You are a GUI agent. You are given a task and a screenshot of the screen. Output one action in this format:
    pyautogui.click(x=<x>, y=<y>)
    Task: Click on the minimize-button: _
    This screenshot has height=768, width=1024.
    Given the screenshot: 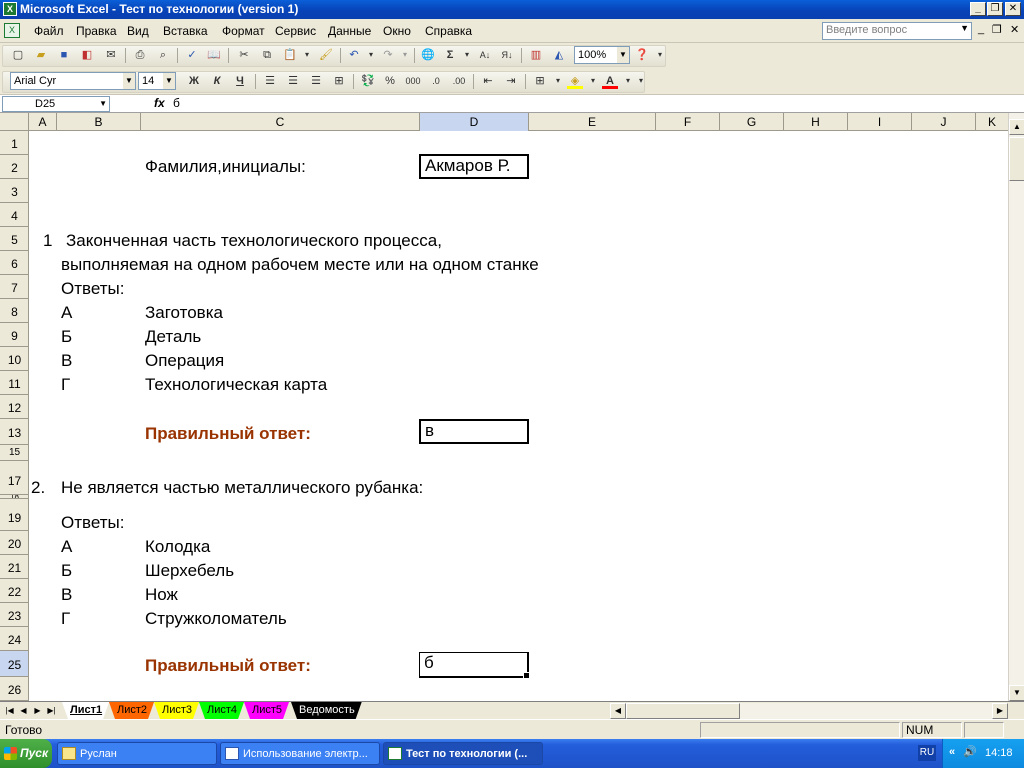 What is the action you would take?
    pyautogui.click(x=978, y=9)
    